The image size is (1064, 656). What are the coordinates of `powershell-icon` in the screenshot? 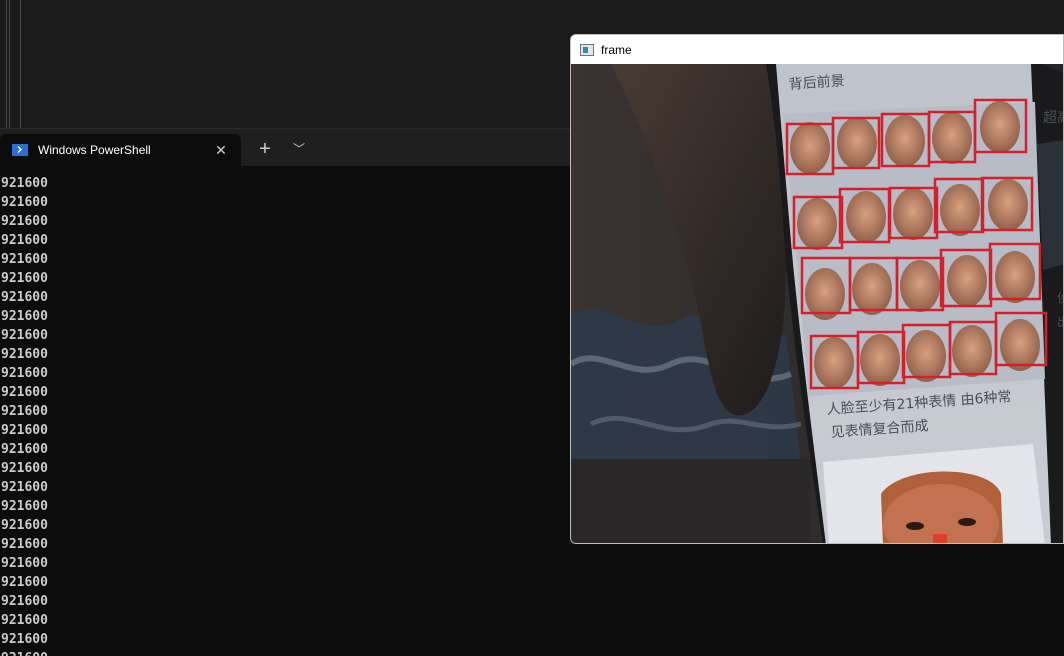 It's located at (20, 150).